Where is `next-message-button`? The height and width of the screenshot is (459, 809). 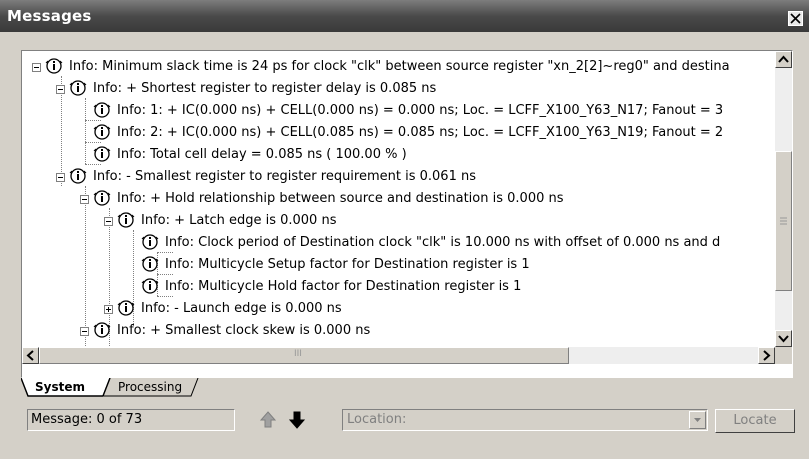 next-message-button is located at coordinates (297, 420).